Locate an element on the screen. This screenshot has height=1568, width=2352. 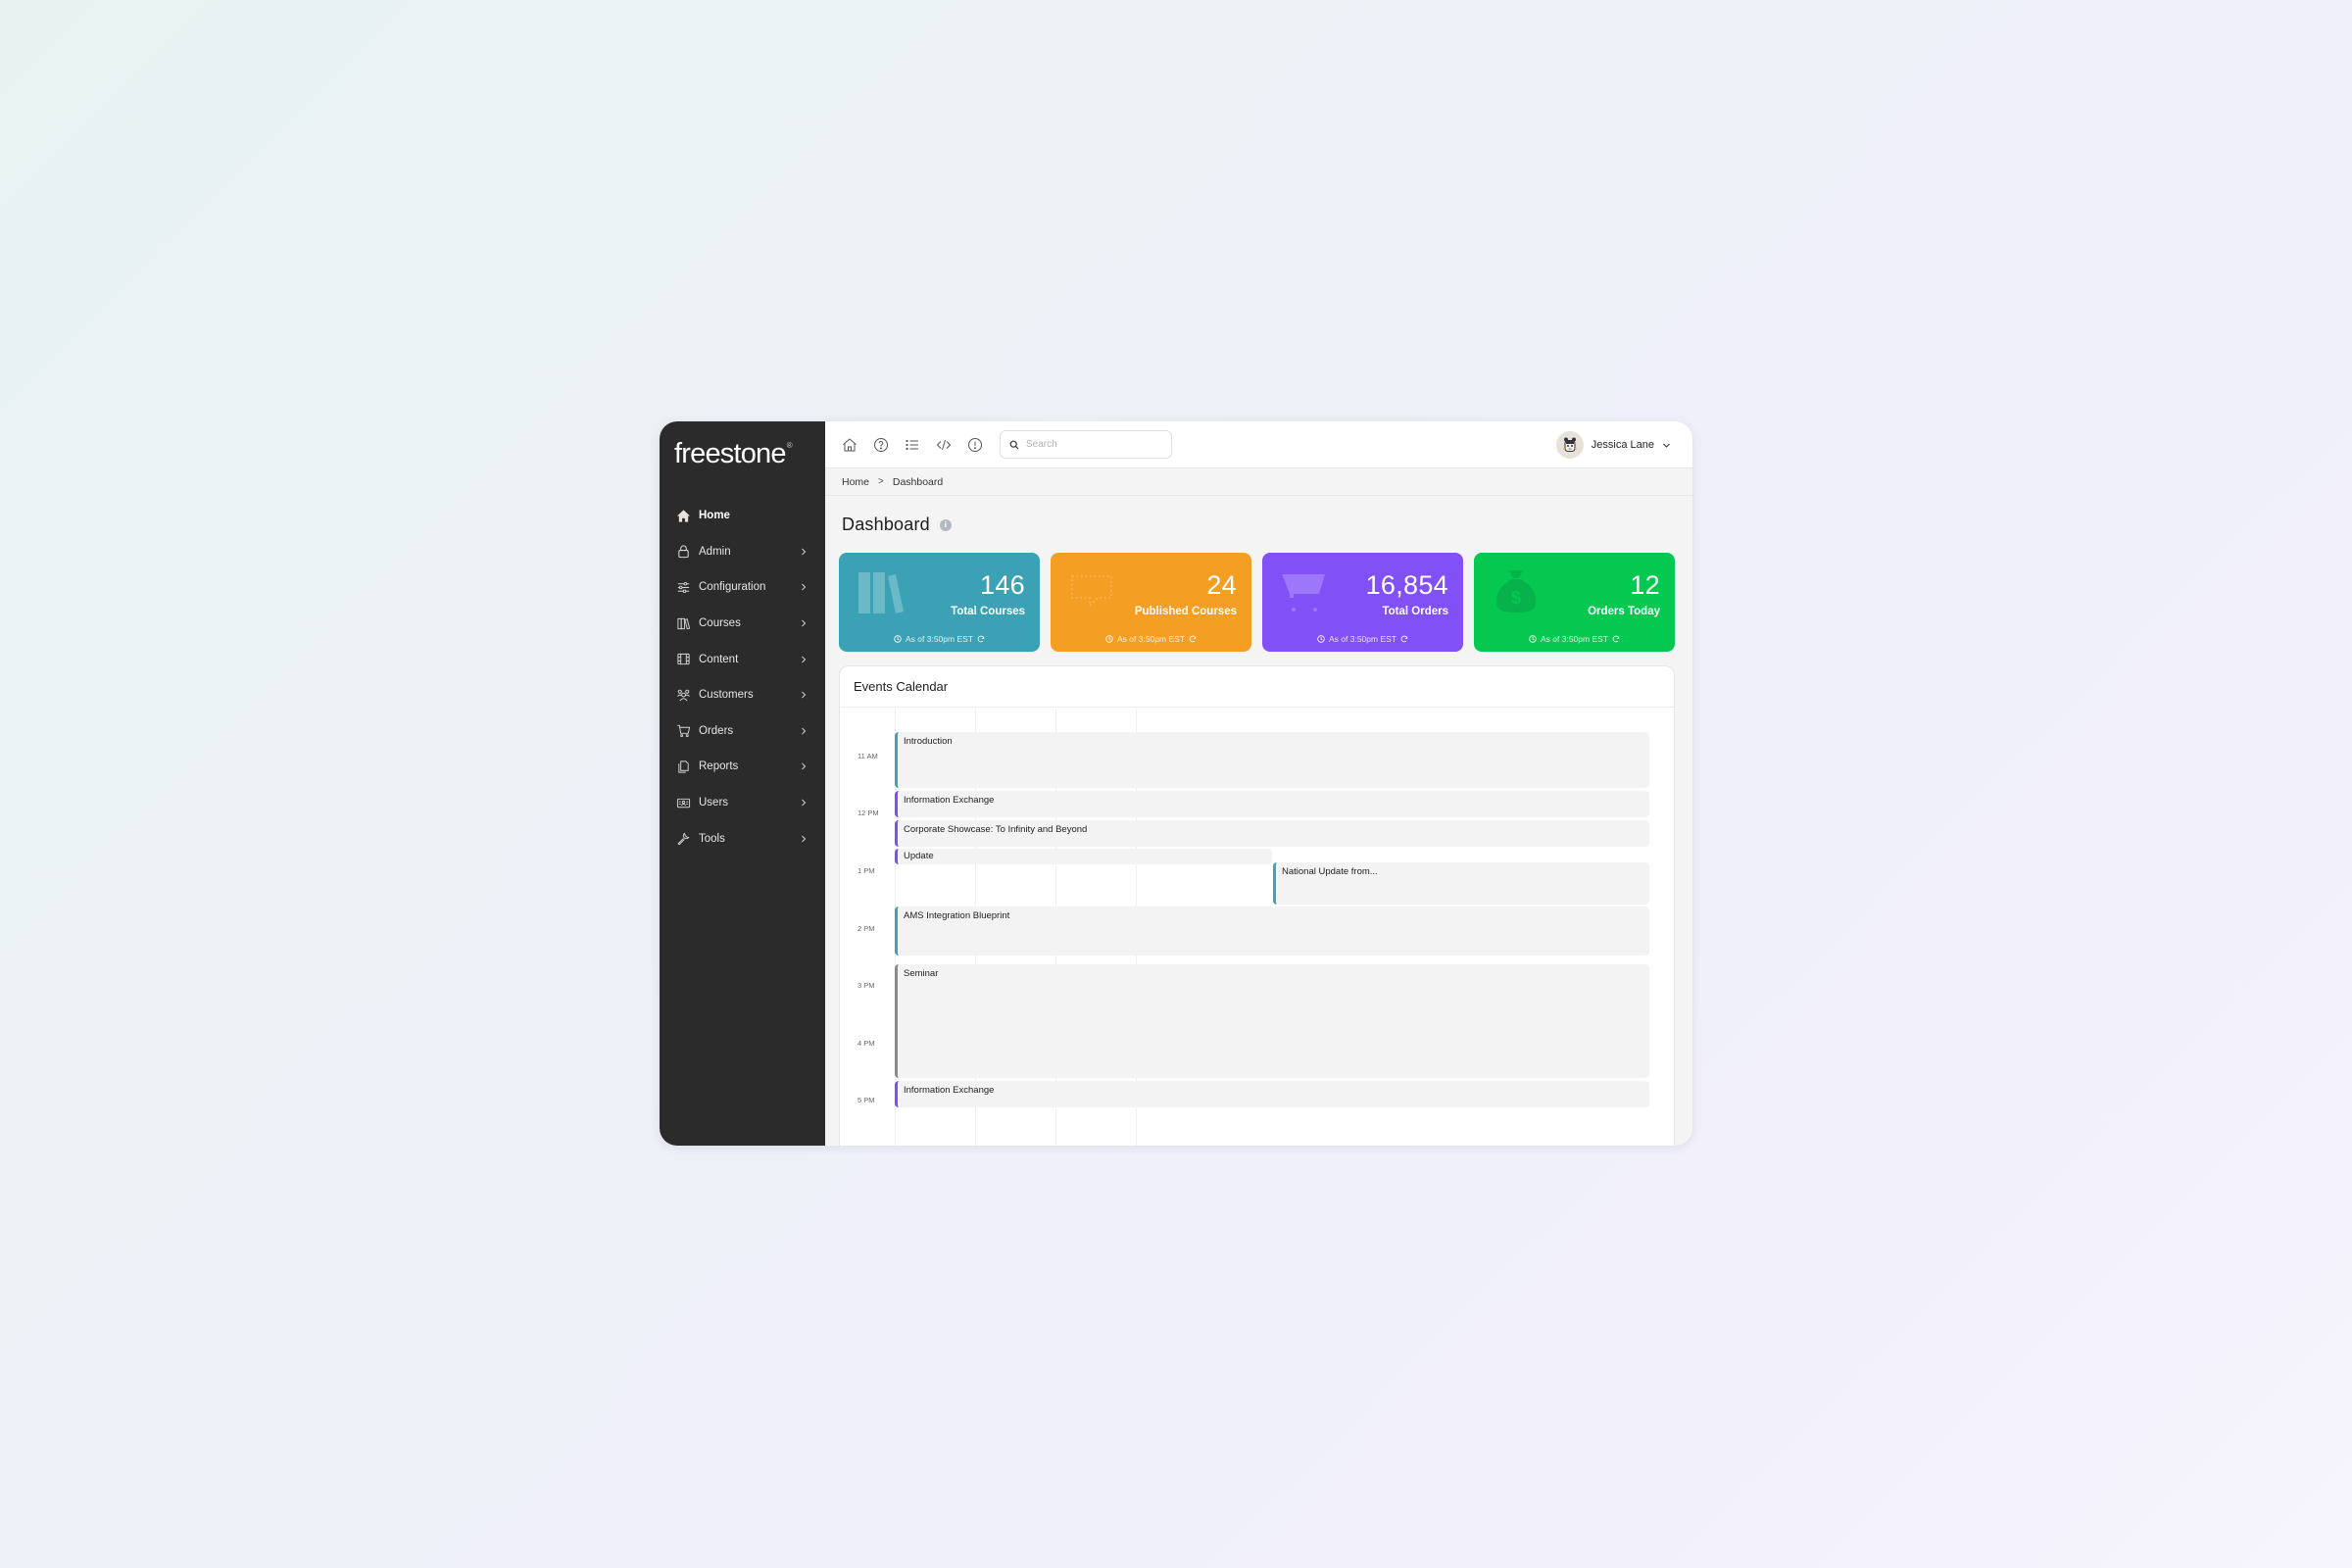
sidebar-item-admin: Admin is located at coordinates (742, 552).